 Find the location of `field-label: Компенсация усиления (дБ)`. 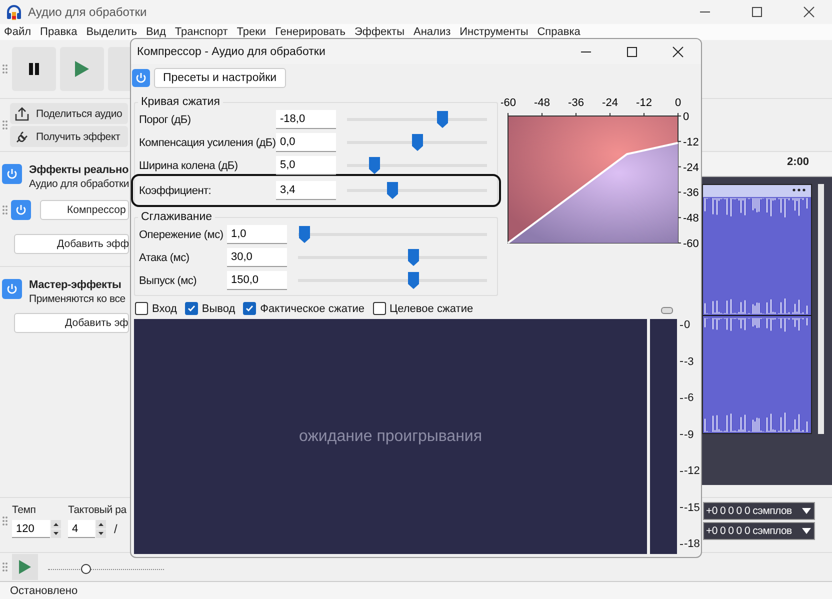

field-label: Компенсация усиления (дБ) is located at coordinates (207, 142).